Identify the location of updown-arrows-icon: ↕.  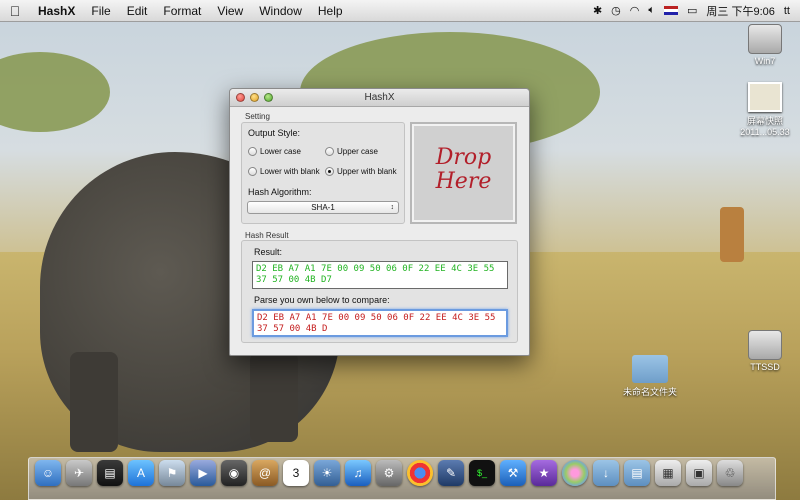
(392, 207).